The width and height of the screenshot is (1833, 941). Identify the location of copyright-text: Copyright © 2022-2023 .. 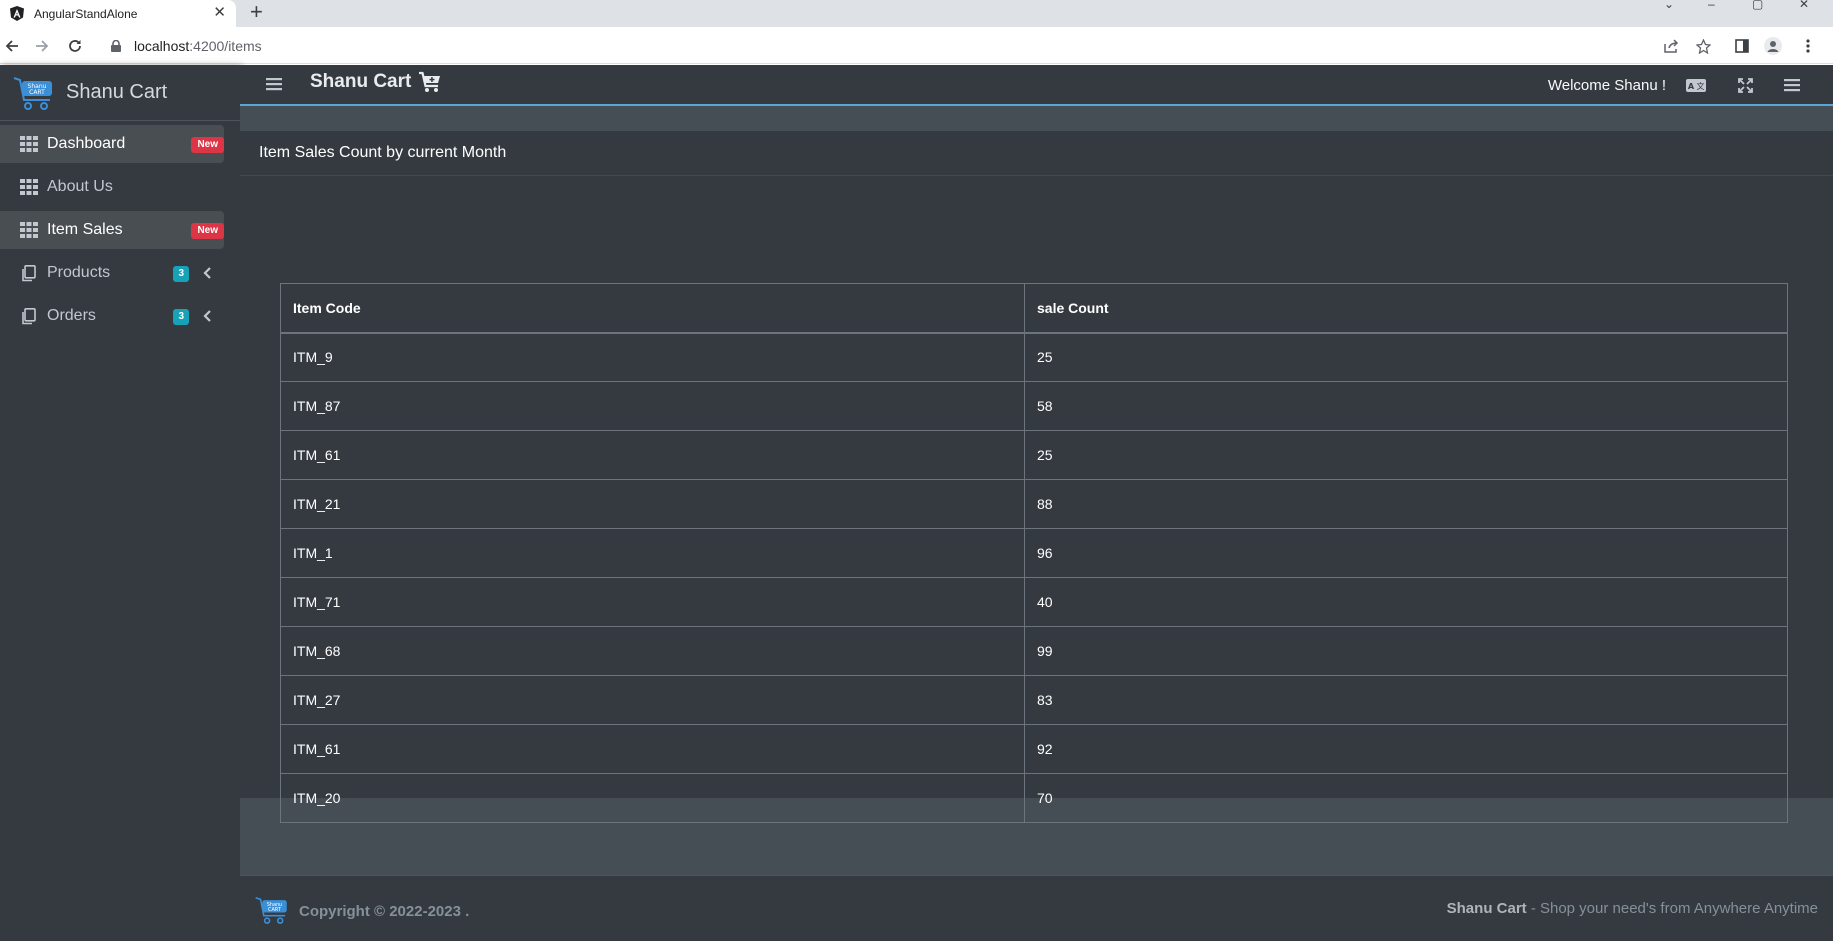
(384, 911).